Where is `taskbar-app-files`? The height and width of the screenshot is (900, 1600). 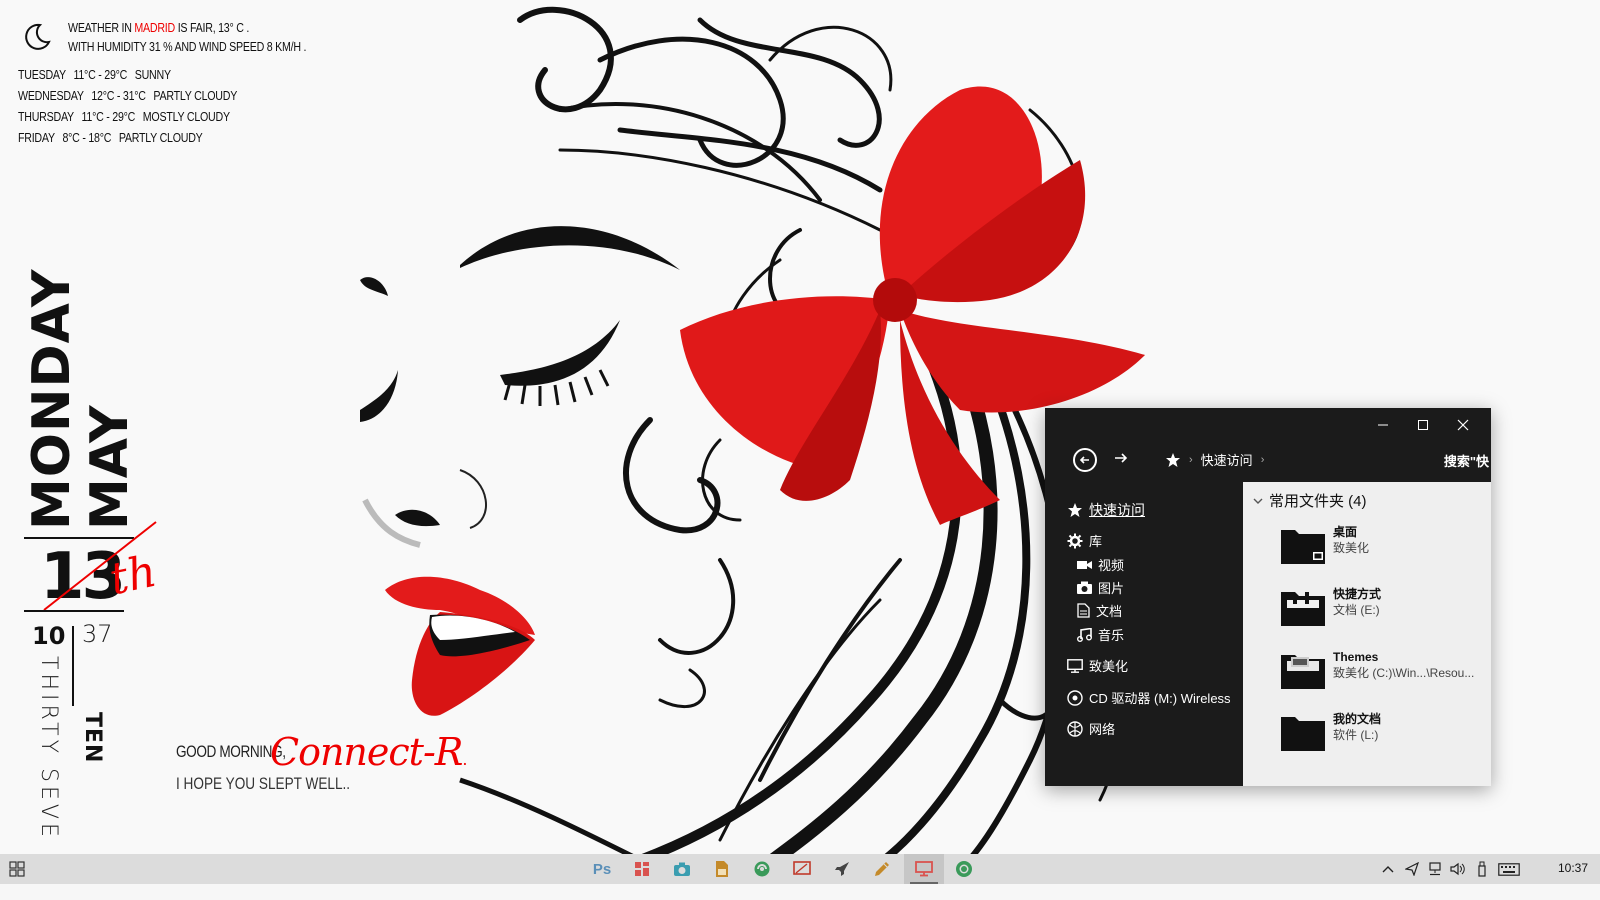 taskbar-app-files is located at coordinates (722, 869).